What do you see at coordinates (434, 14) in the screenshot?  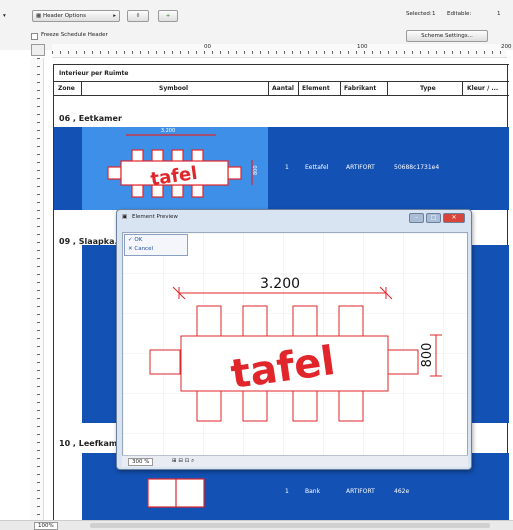 I see `selected-value: 1` at bounding box center [434, 14].